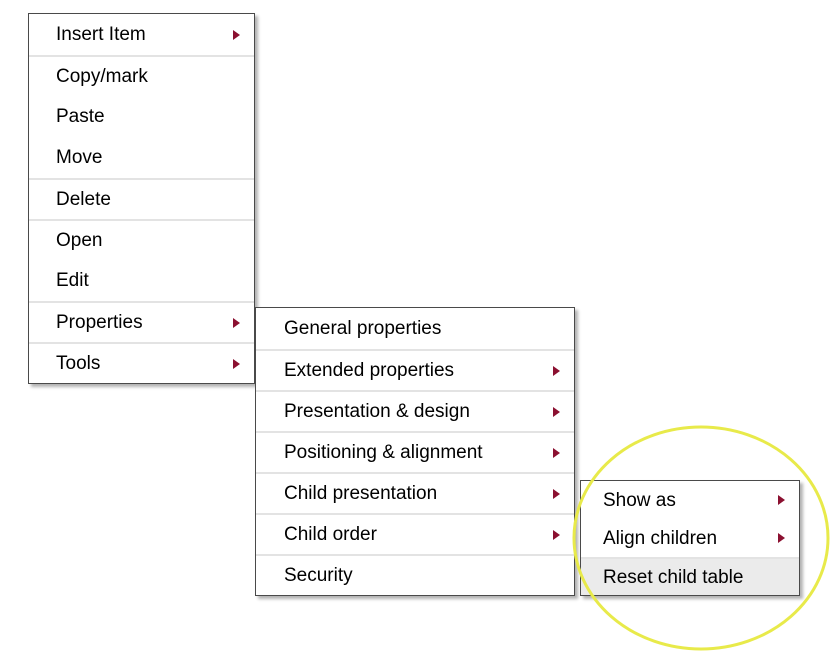 This screenshot has width=840, height=670. What do you see at coordinates (415, 574) in the screenshot?
I see `menu-item-security: Security` at bounding box center [415, 574].